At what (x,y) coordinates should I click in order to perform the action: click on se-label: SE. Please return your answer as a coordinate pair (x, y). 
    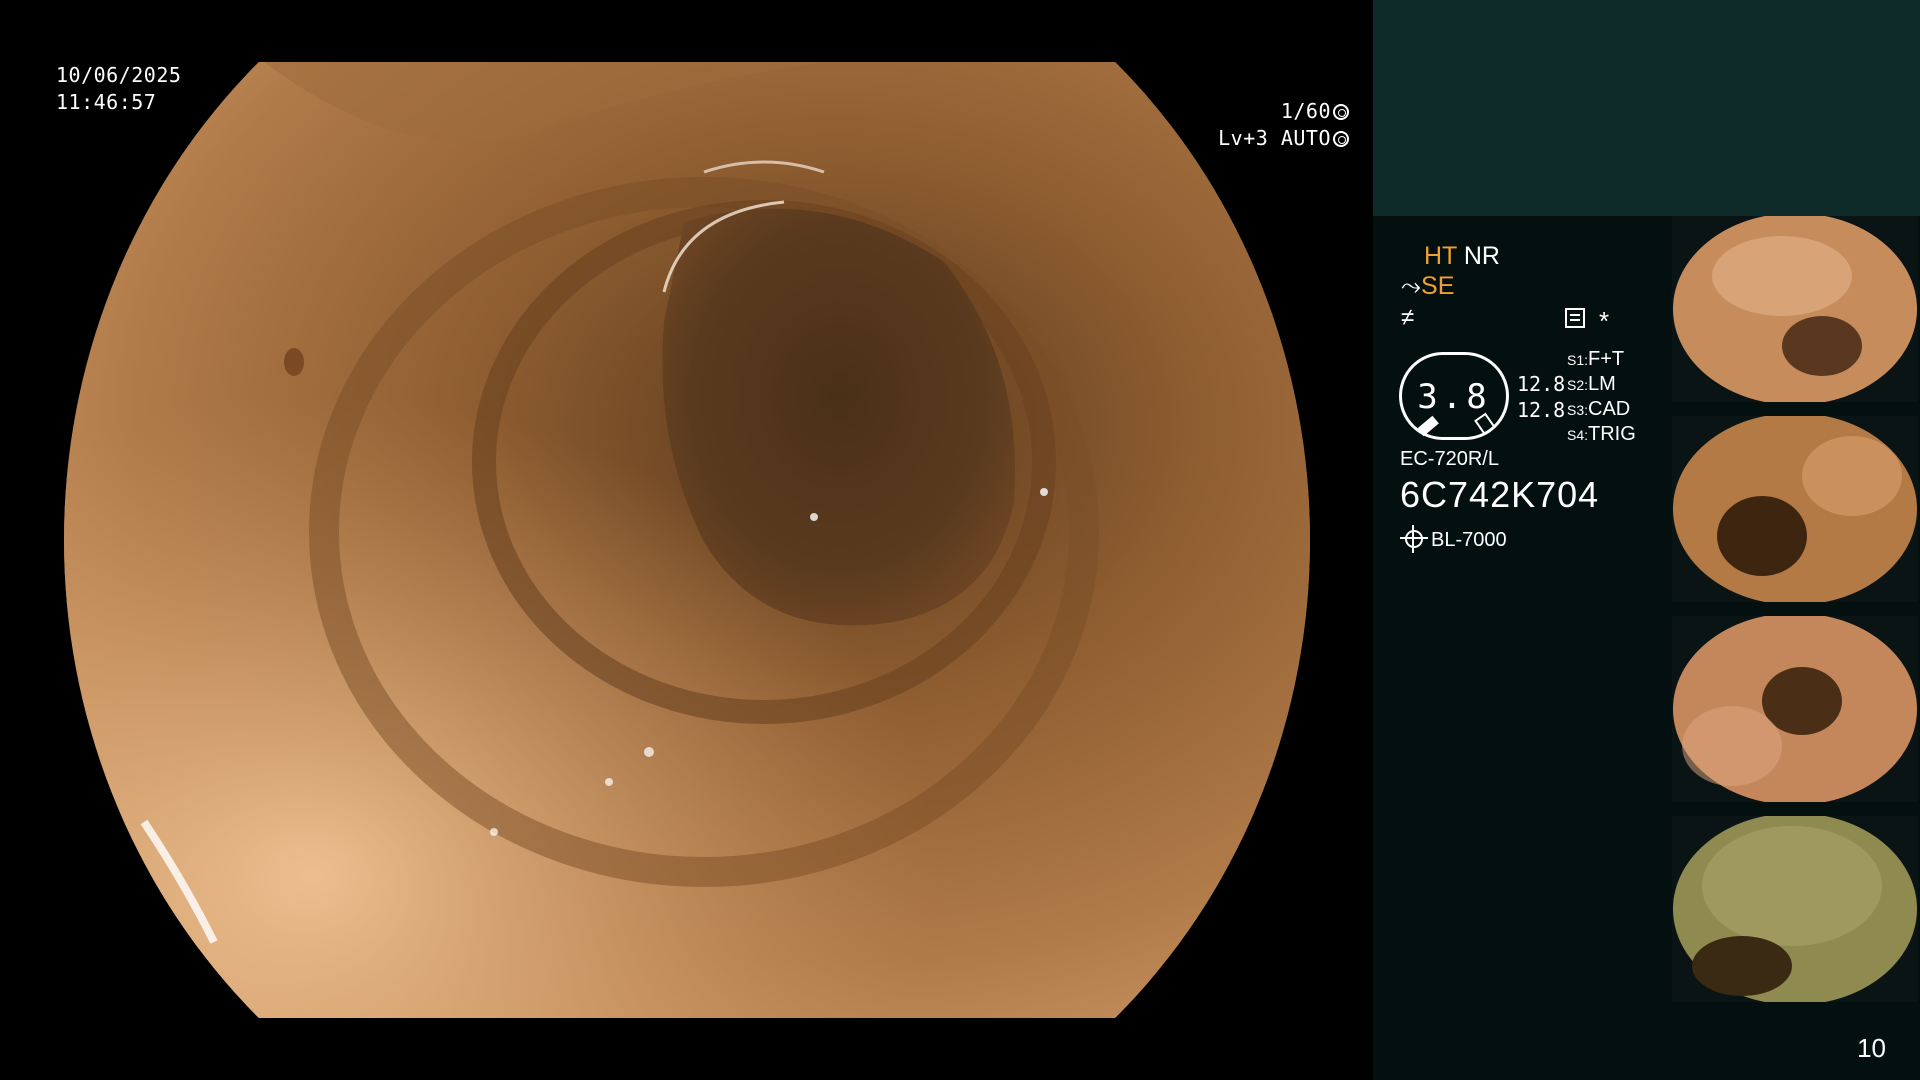
    Looking at the image, I should click on (1438, 286).